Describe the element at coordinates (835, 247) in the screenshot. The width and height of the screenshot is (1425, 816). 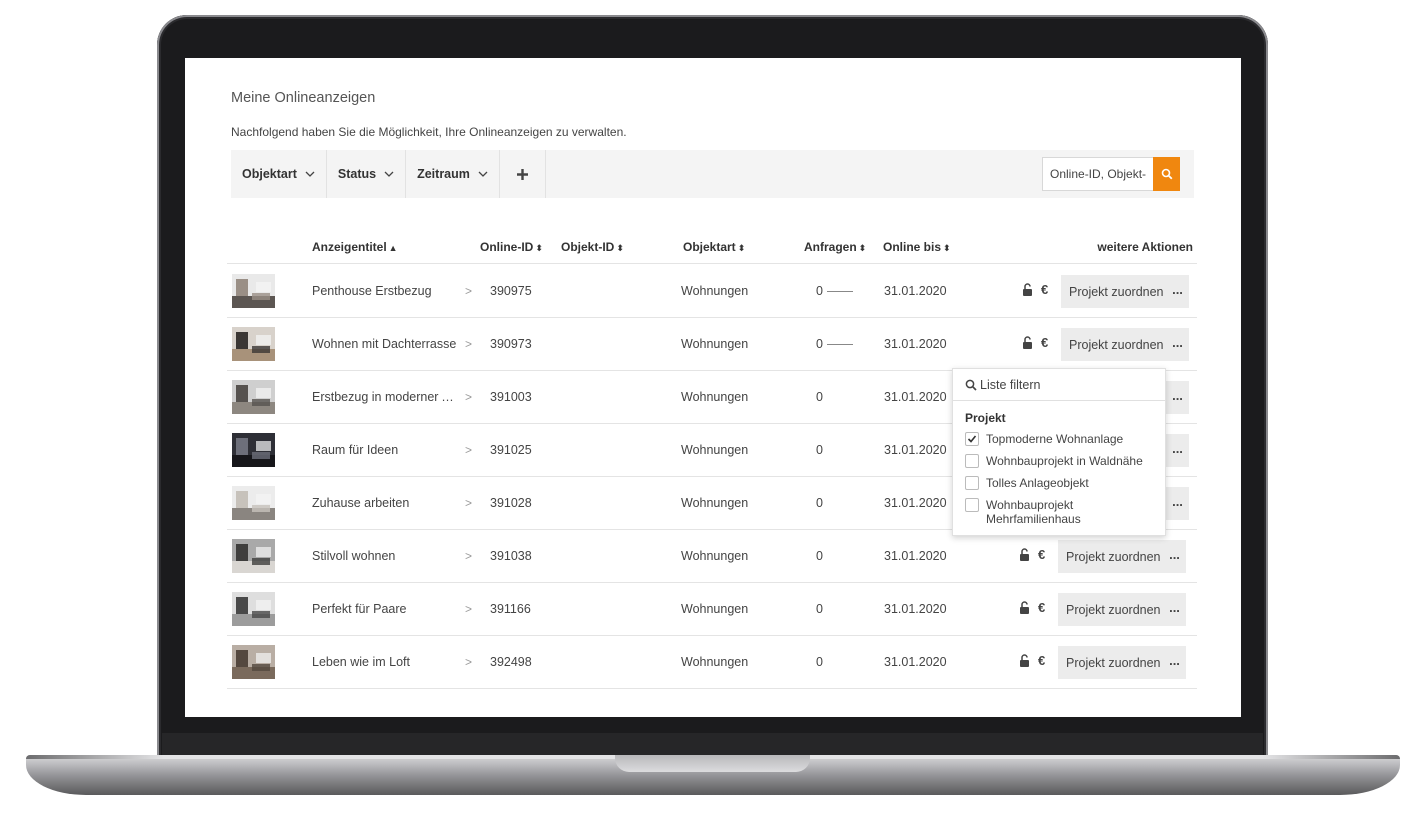
I see `column-header-anfragen: Anfragen ⬍` at that location.